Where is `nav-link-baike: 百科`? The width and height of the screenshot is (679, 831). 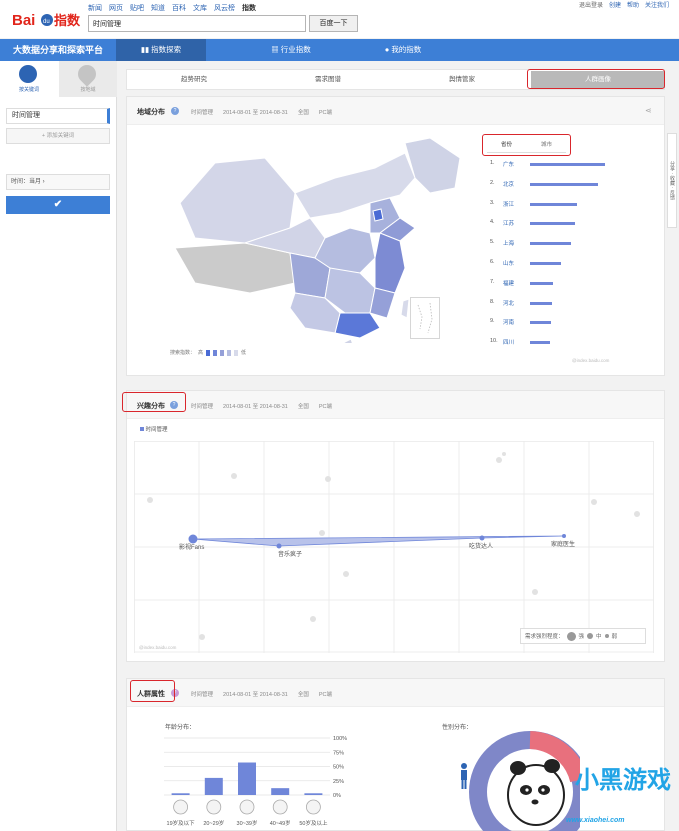 nav-link-baike: 百科 is located at coordinates (179, 8).